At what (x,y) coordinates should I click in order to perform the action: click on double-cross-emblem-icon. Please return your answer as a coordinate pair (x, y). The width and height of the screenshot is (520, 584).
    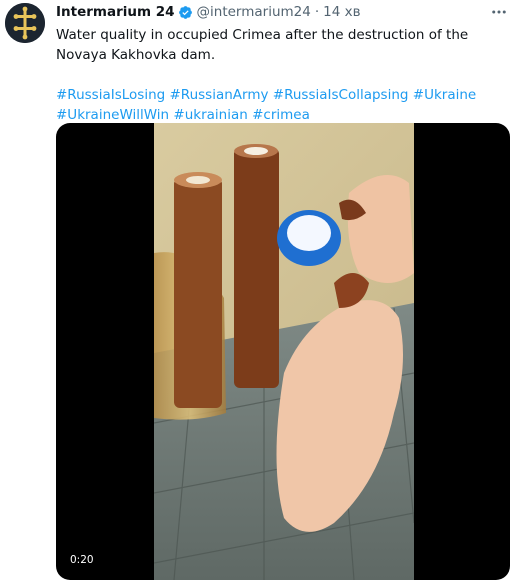
    Looking at the image, I should click on (25, 23).